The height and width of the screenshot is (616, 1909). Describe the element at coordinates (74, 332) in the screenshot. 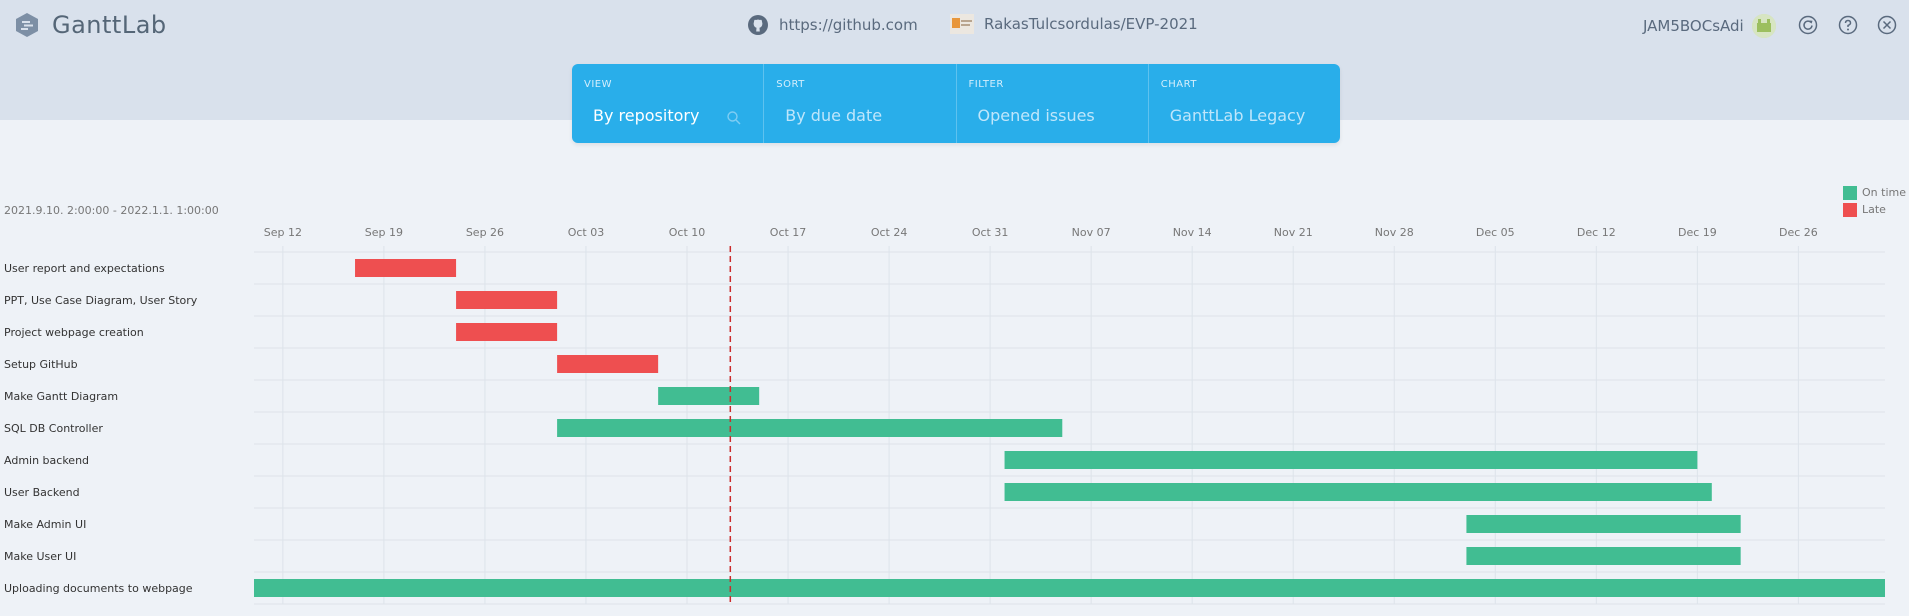

I see `task-label: Project webpage creation` at that location.